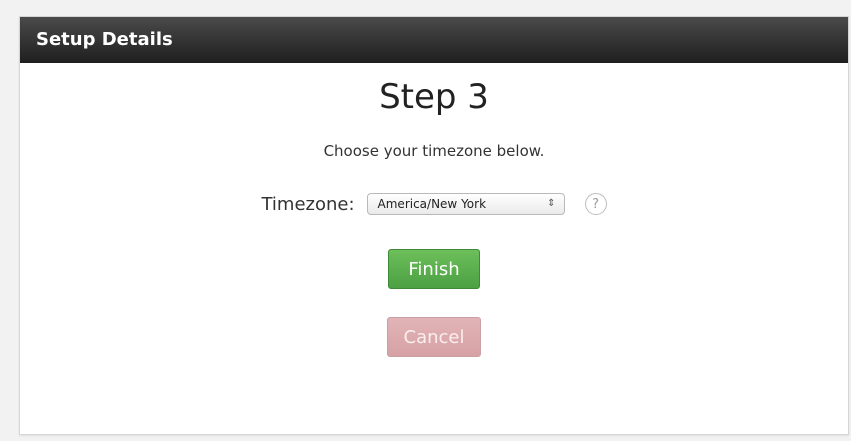  I want to click on cancel-button: Cancel, so click(434, 337).